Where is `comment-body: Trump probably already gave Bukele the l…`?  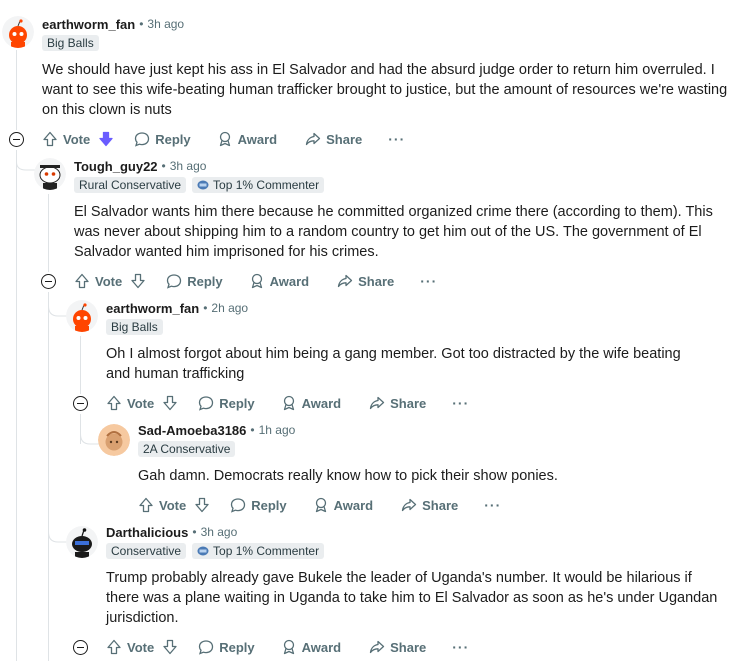
comment-body: Trump probably already gave Bukele the l… is located at coordinates (412, 598).